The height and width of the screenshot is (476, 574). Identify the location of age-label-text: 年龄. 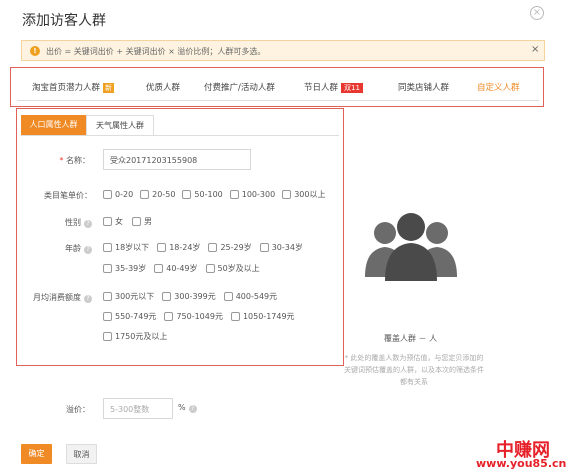
(73, 248).